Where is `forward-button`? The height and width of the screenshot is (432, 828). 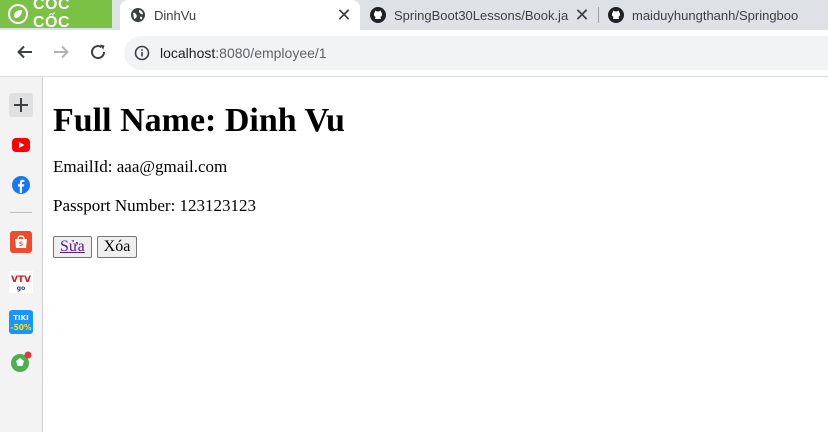 forward-button is located at coordinates (61, 52).